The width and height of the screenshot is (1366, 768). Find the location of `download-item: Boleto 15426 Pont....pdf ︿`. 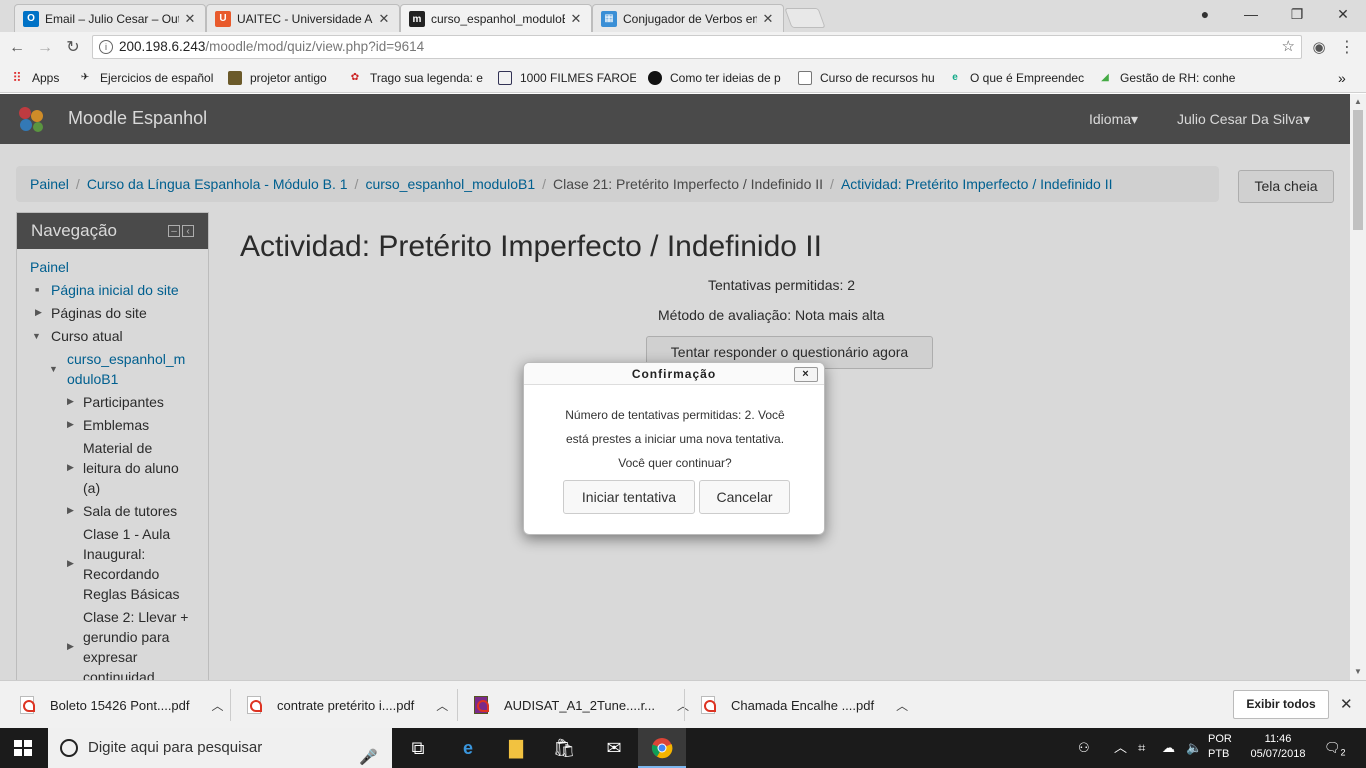

download-item: Boleto 15426 Pont....pdf ︿ is located at coordinates (122, 705).